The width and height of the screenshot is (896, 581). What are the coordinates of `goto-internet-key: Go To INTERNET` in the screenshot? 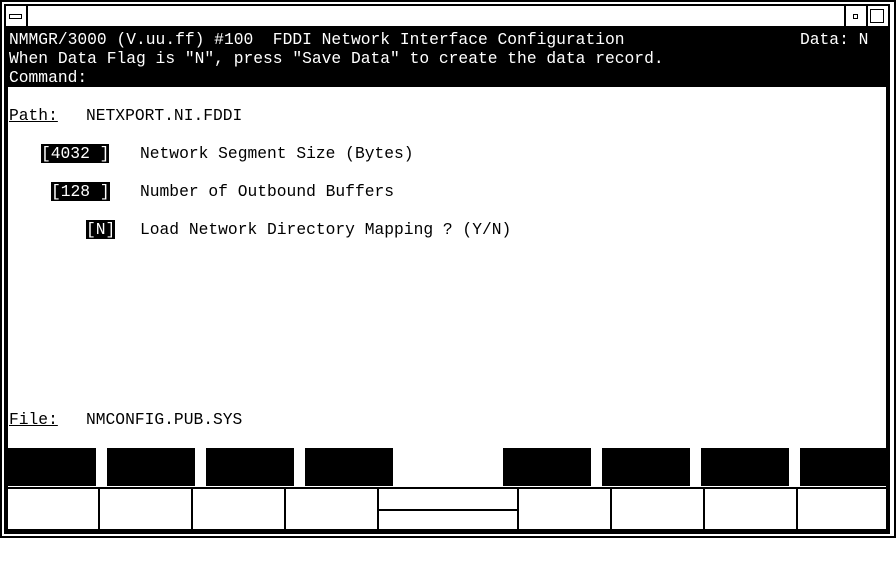 It's located at (250, 505).